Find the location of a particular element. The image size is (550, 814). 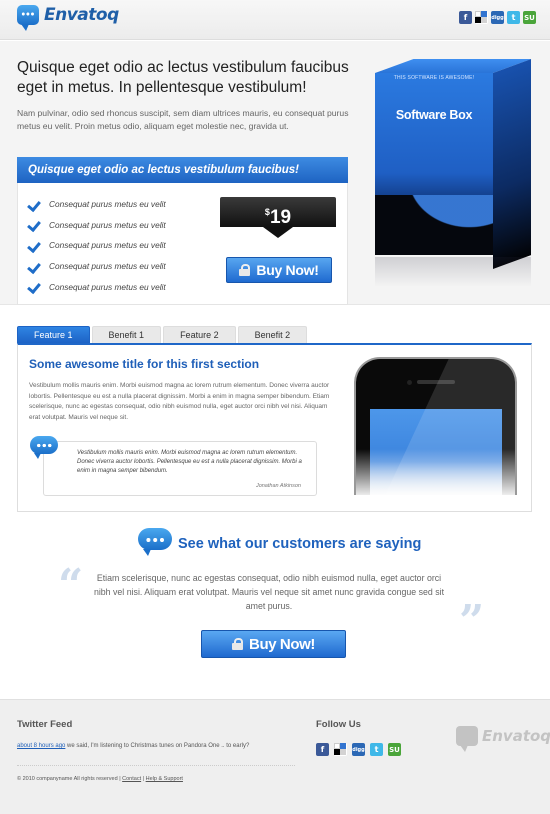

software-box-name: Software Box is located at coordinates (434, 115).